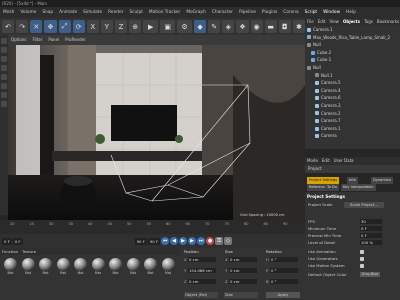  Describe the element at coordinates (28, 12) in the screenshot. I see `menu-item-volume: Volume` at that location.